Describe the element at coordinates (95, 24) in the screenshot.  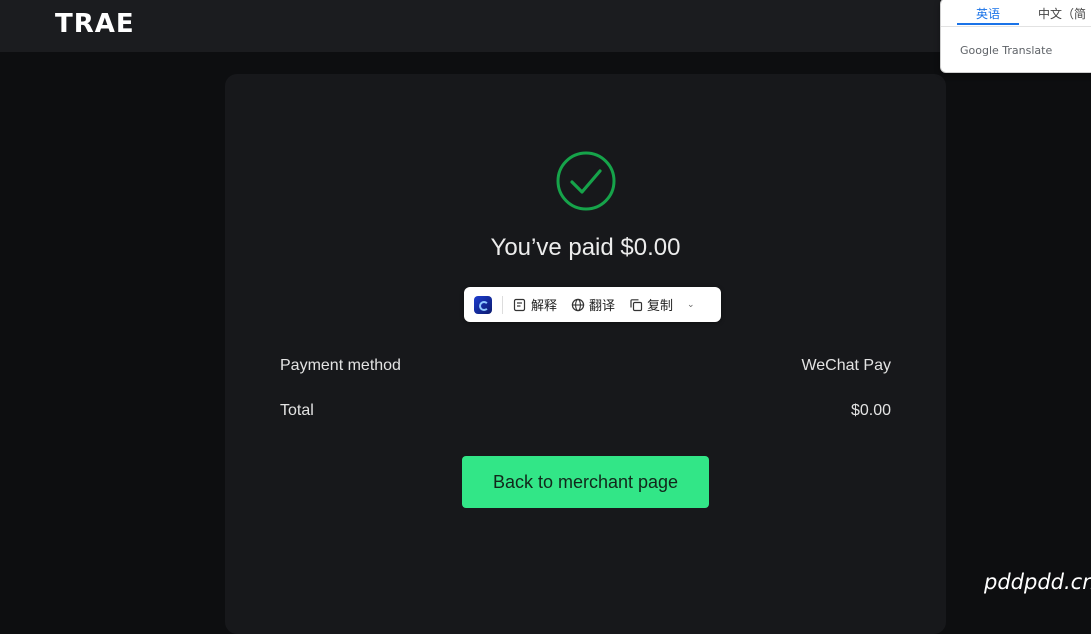
I see `trae-logo: TRAE` at that location.